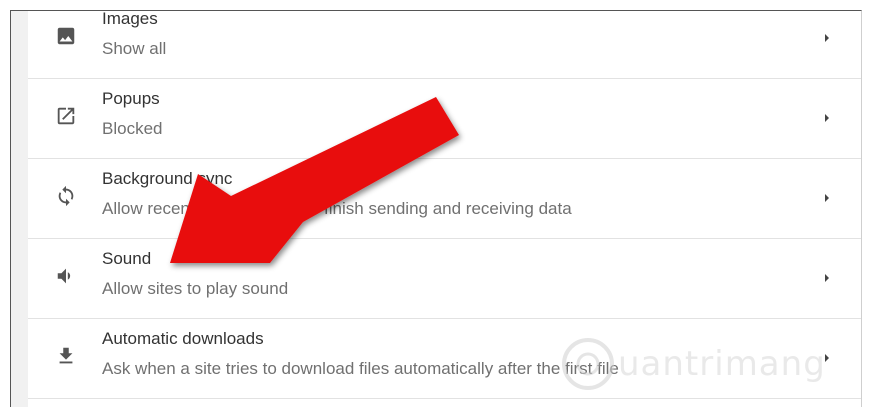  Describe the element at coordinates (66, 116) in the screenshot. I see `open-in-new-icon` at that location.